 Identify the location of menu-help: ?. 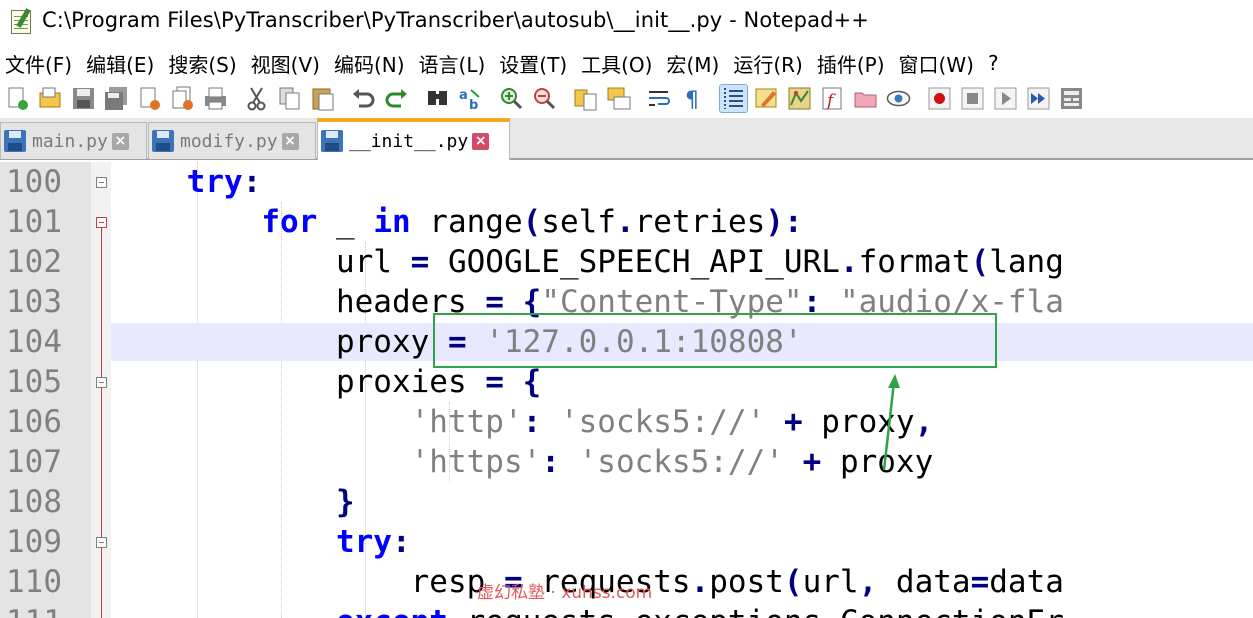
(993, 63).